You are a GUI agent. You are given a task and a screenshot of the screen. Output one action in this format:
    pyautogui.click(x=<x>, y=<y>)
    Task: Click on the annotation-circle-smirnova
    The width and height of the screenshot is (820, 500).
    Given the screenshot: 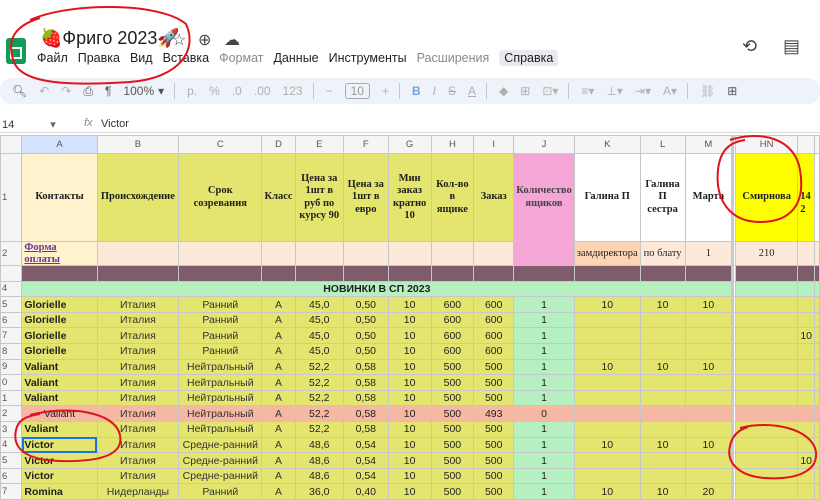 What is the action you would take?
    pyautogui.click(x=759, y=179)
    